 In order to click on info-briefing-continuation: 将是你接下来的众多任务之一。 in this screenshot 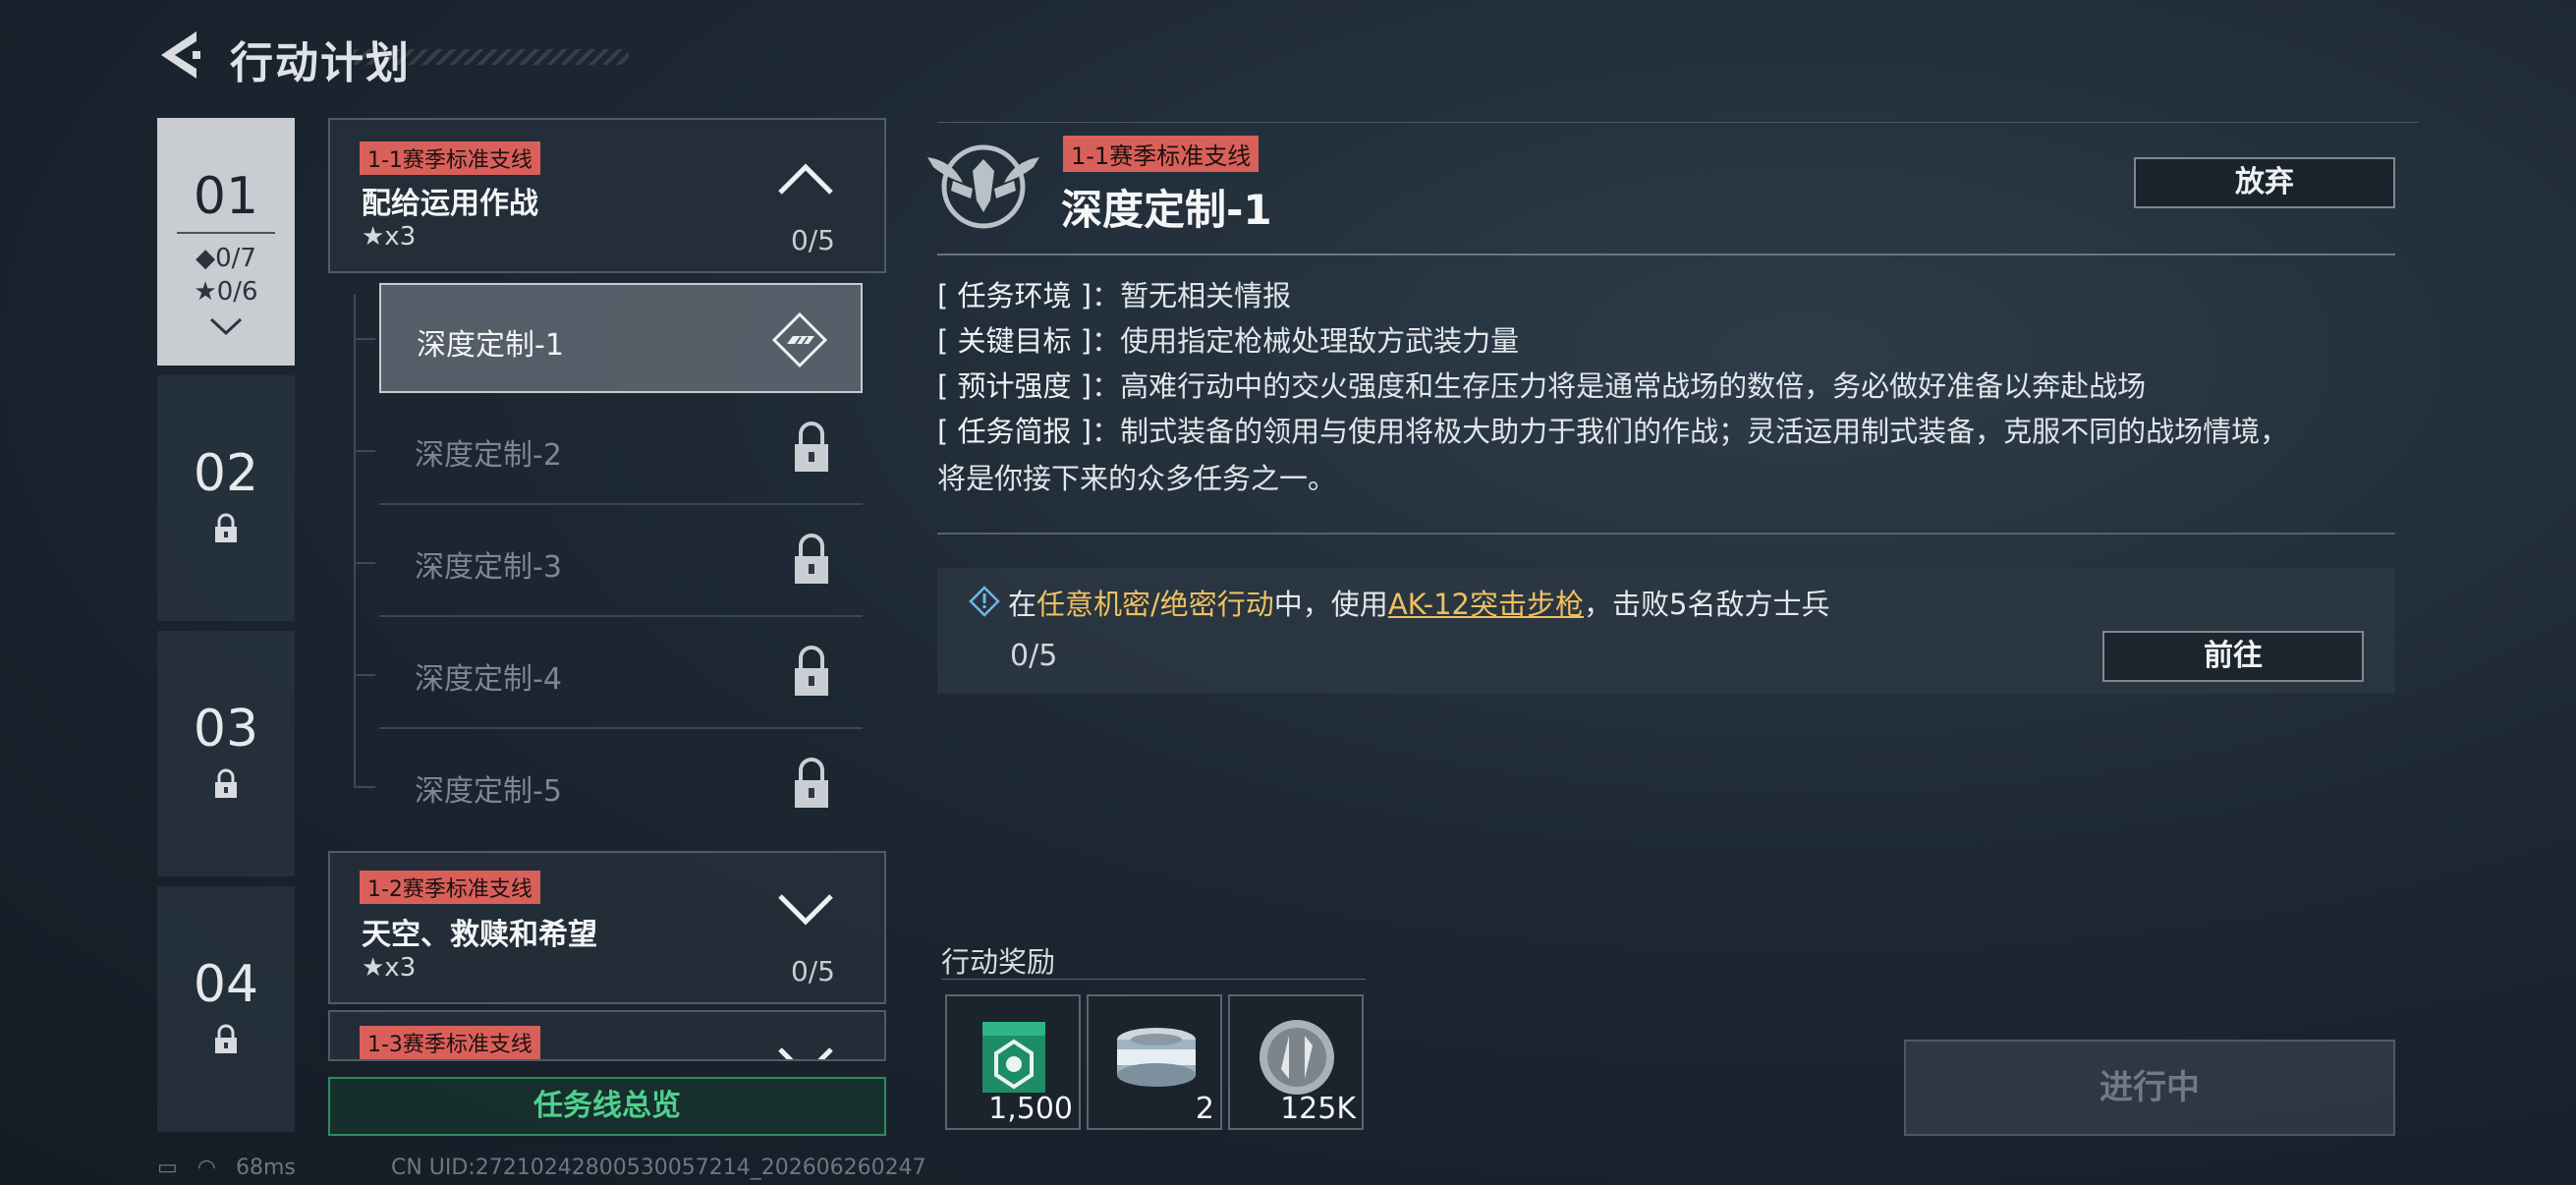, I will do `click(1137, 479)`.